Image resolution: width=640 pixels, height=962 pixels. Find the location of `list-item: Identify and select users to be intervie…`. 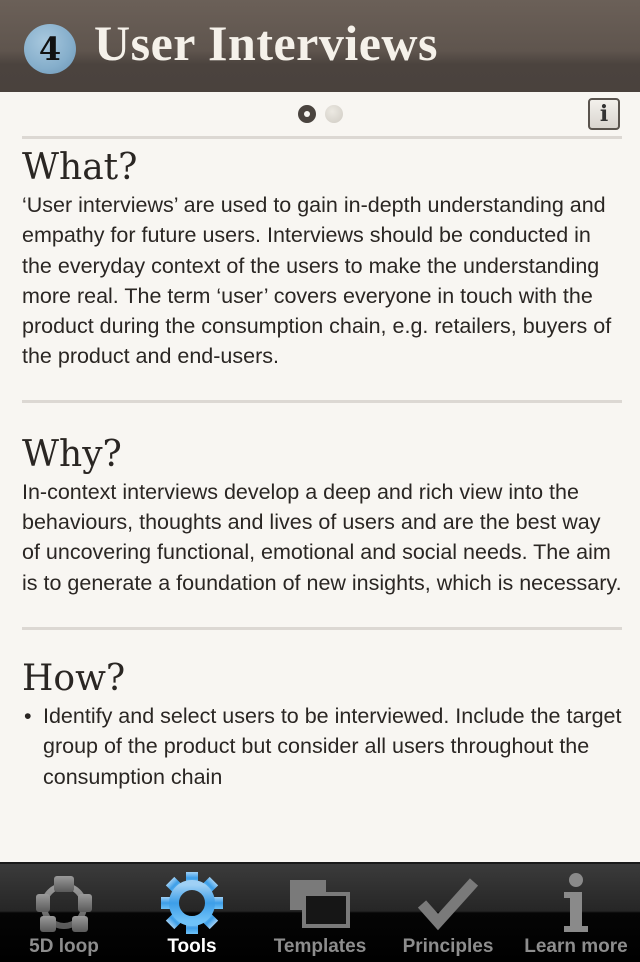

list-item: Identify and select users to be intervie… is located at coordinates (322, 747).